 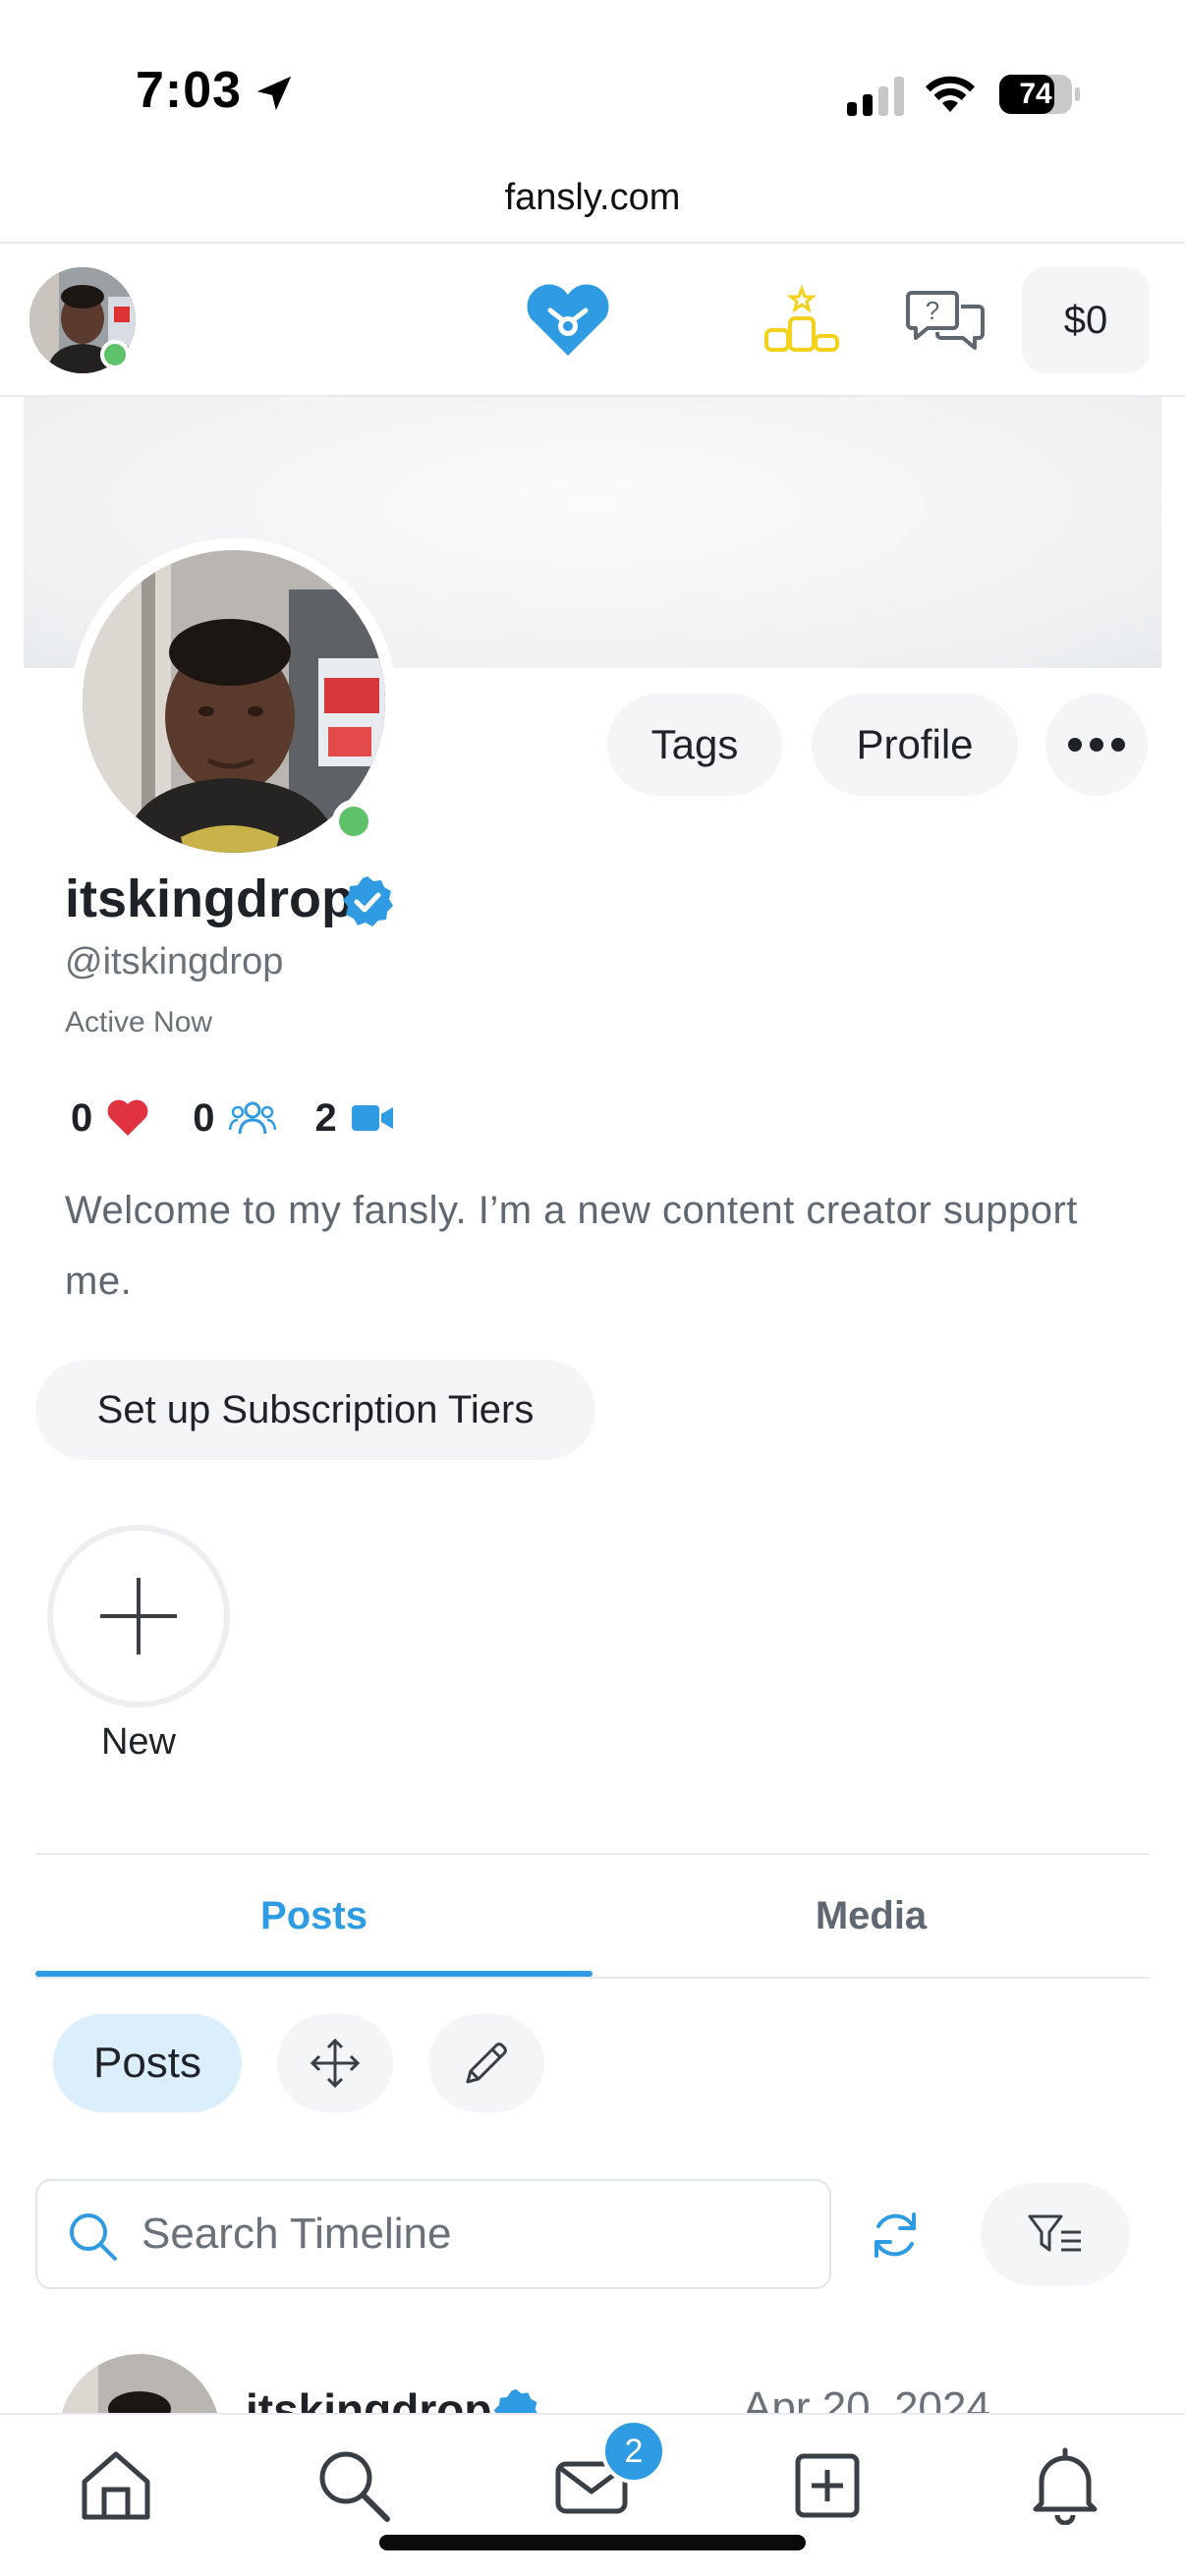 What do you see at coordinates (190, 90) in the screenshot?
I see `status-time: 7:03` at bounding box center [190, 90].